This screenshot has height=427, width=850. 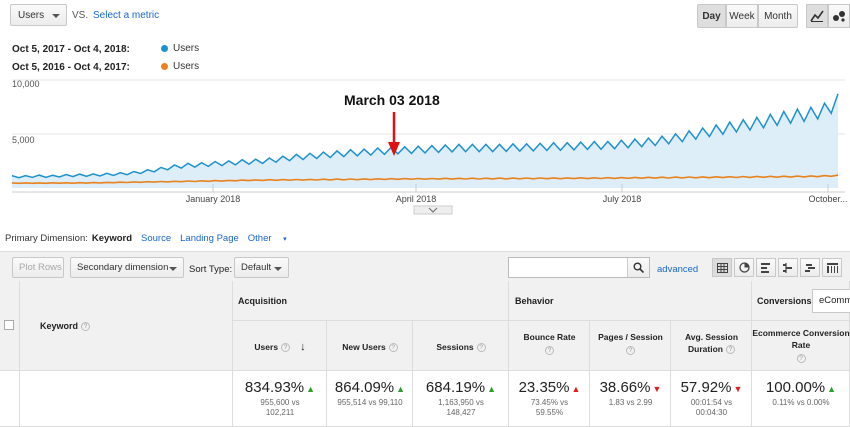 I want to click on select-all-checkbox, so click(x=9, y=325).